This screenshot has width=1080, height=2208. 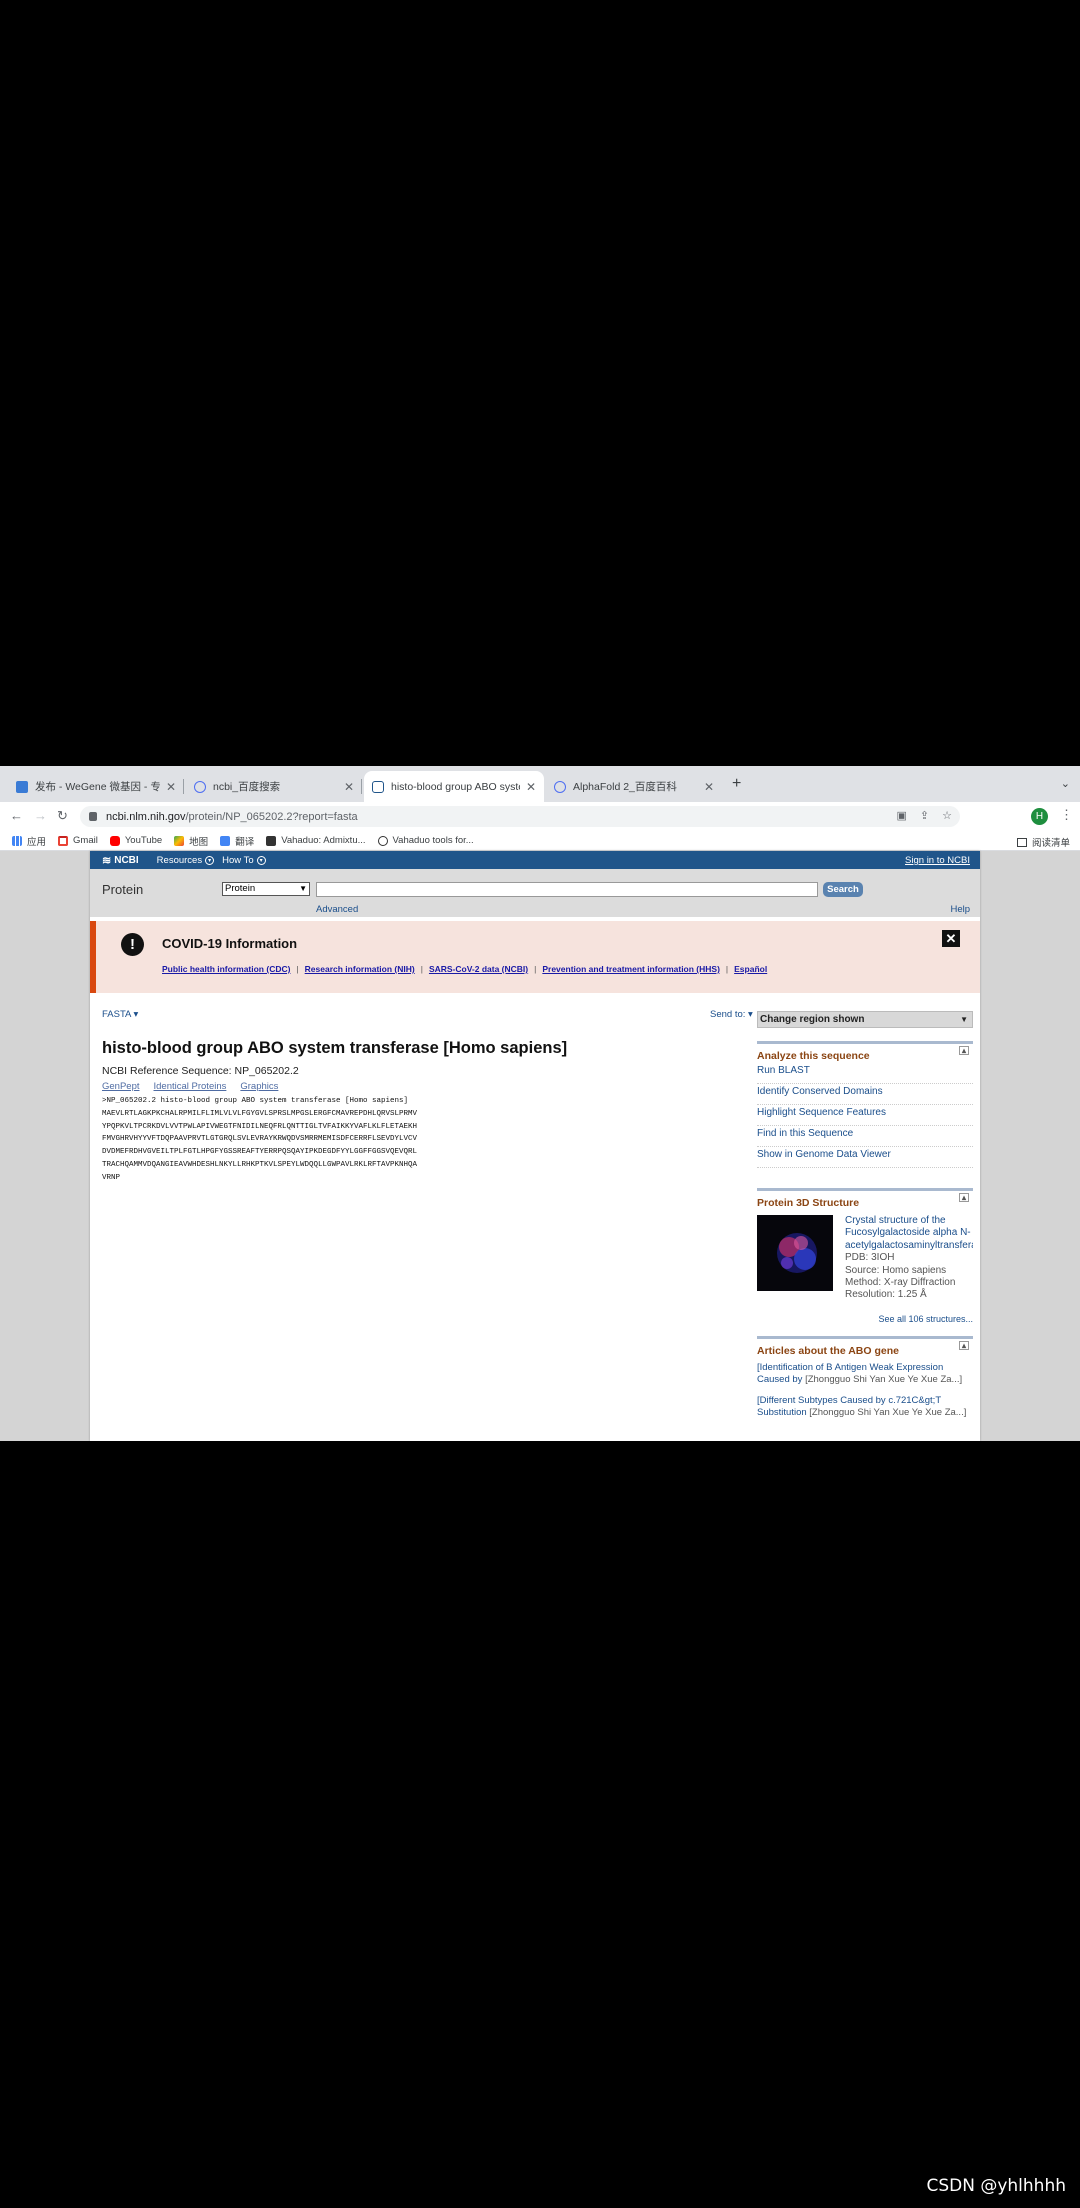 I want to click on identical-proteins-link: Identical Proteins, so click(x=190, y=1086).